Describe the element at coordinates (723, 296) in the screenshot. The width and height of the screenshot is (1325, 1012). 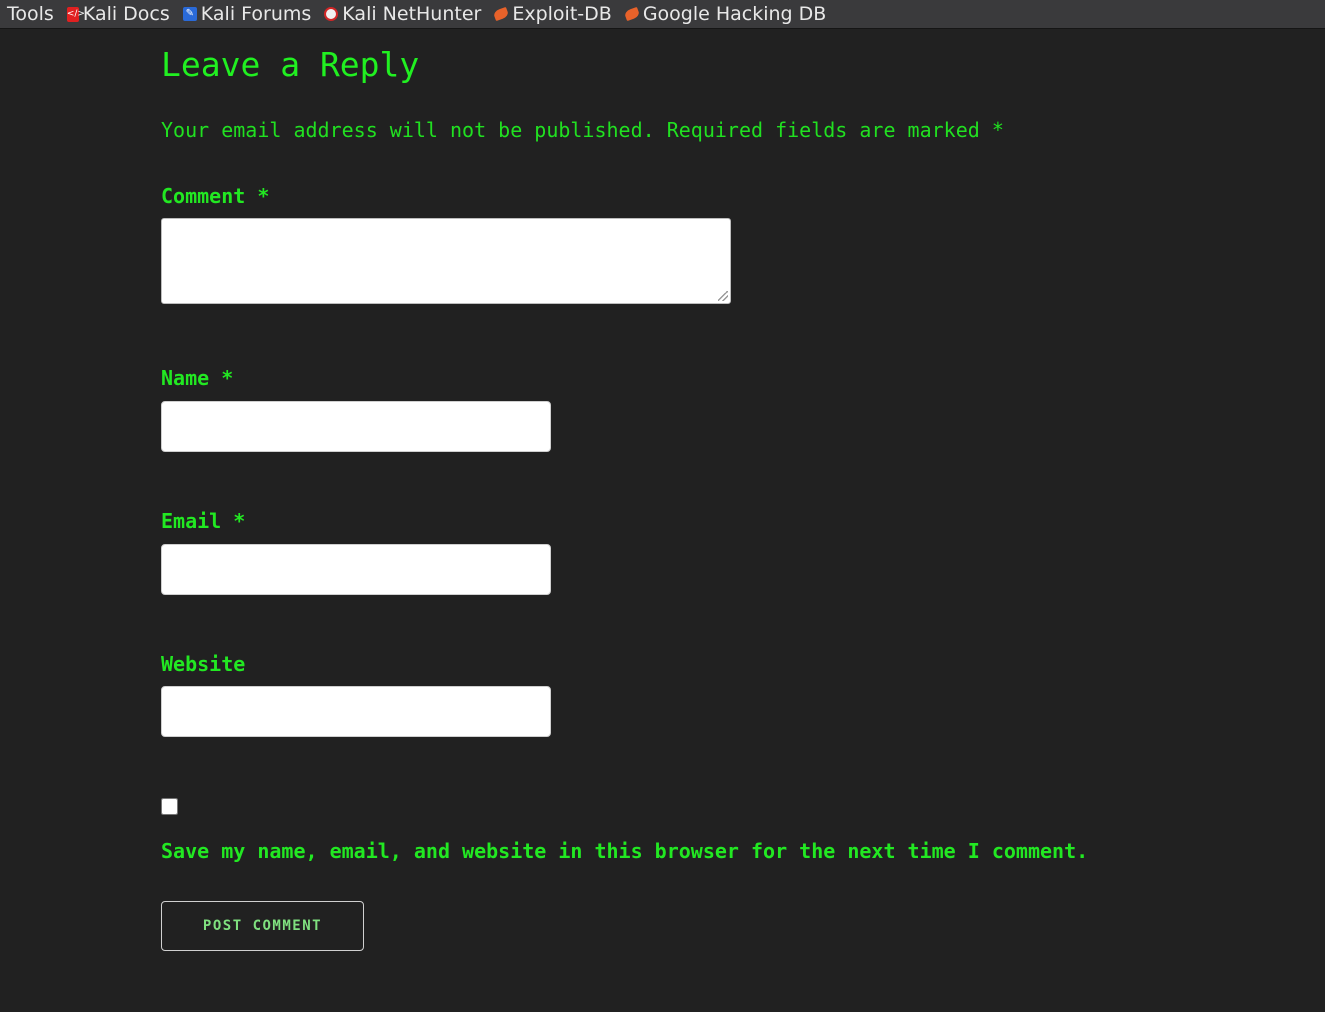
I see `resize-grip-icon` at that location.